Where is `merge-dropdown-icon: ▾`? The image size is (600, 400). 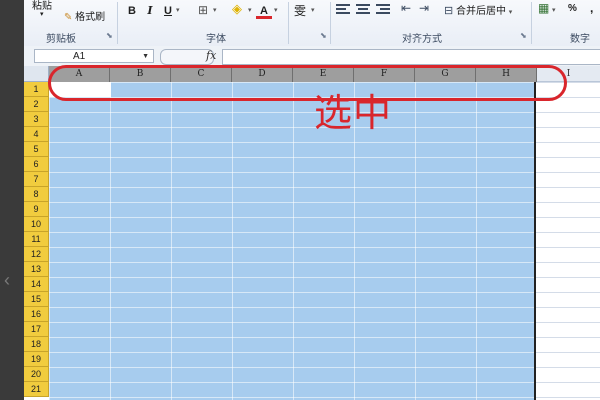 merge-dropdown-icon: ▾ is located at coordinates (510, 12).